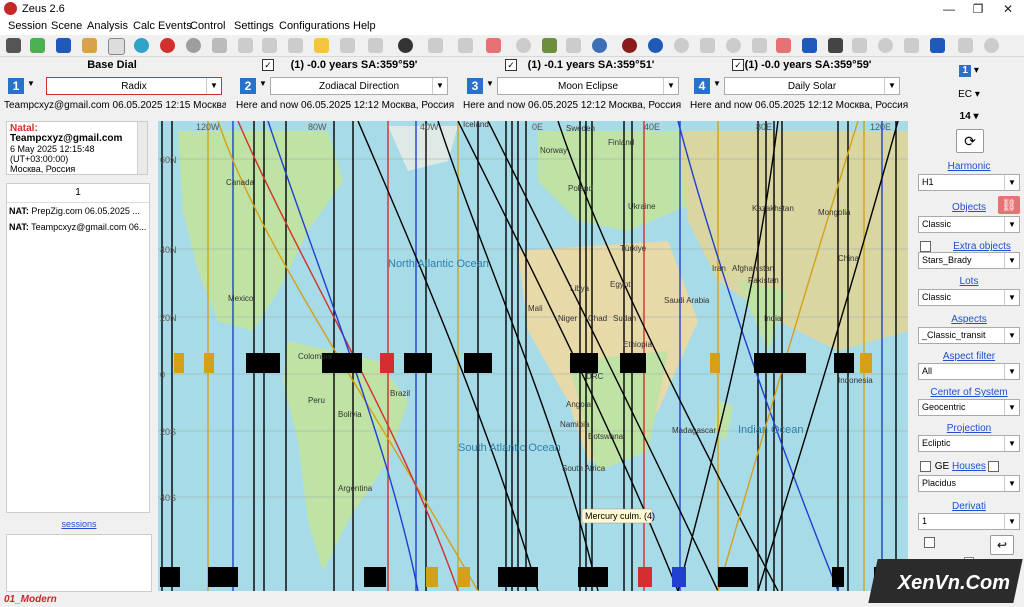 This screenshot has height=607, width=1024. I want to click on save-icon, so click(63, 45).